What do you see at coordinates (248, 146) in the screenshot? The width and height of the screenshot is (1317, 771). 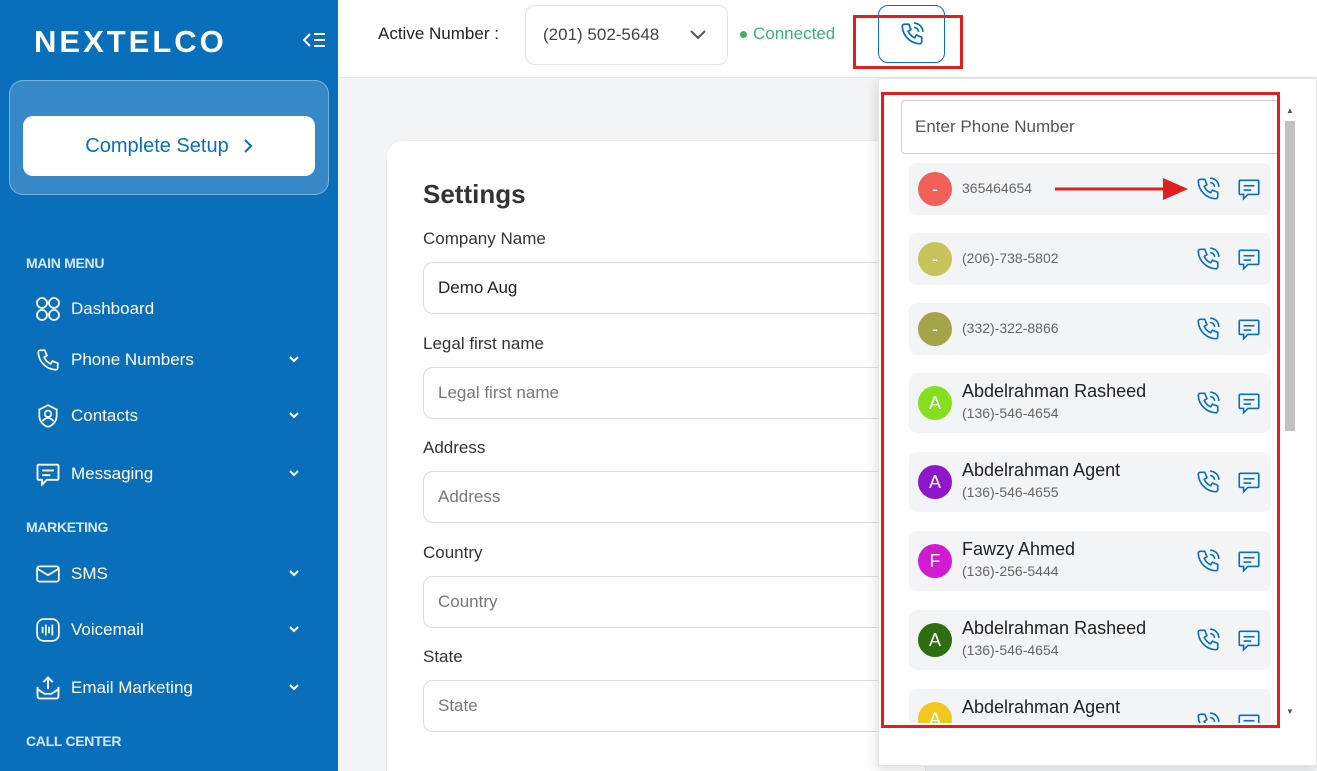 I see `chevron-right-icon` at bounding box center [248, 146].